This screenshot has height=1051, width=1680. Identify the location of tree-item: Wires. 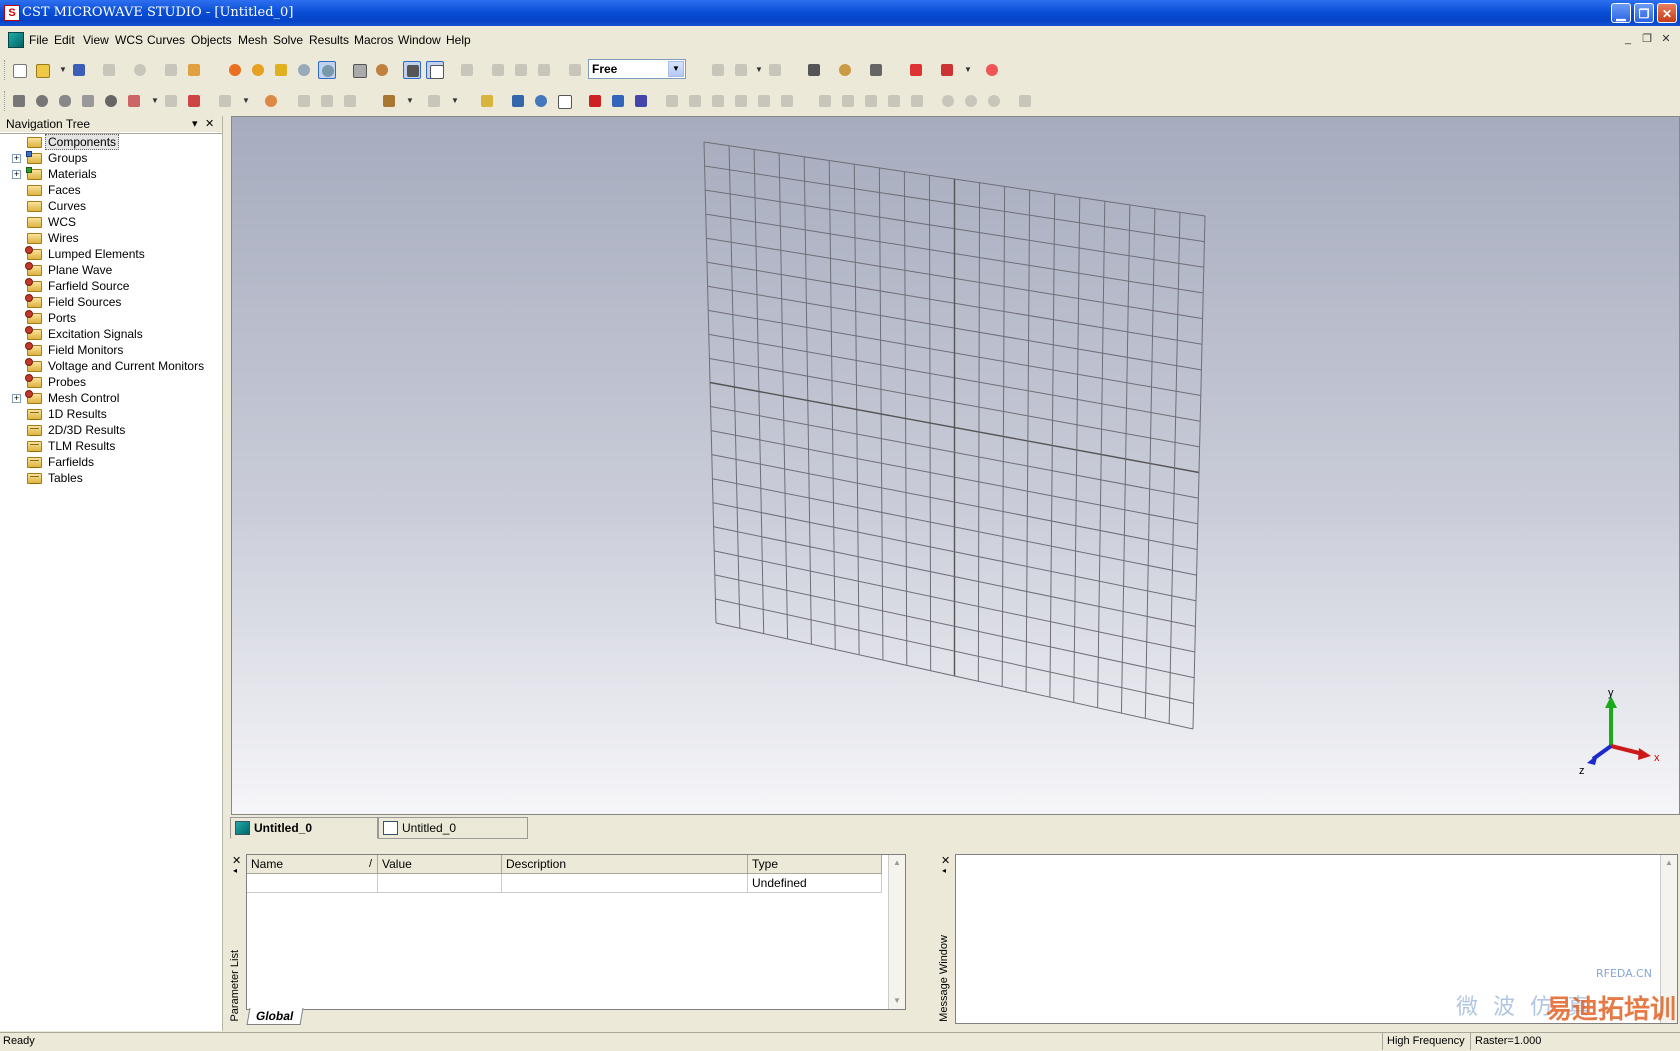
(111, 238).